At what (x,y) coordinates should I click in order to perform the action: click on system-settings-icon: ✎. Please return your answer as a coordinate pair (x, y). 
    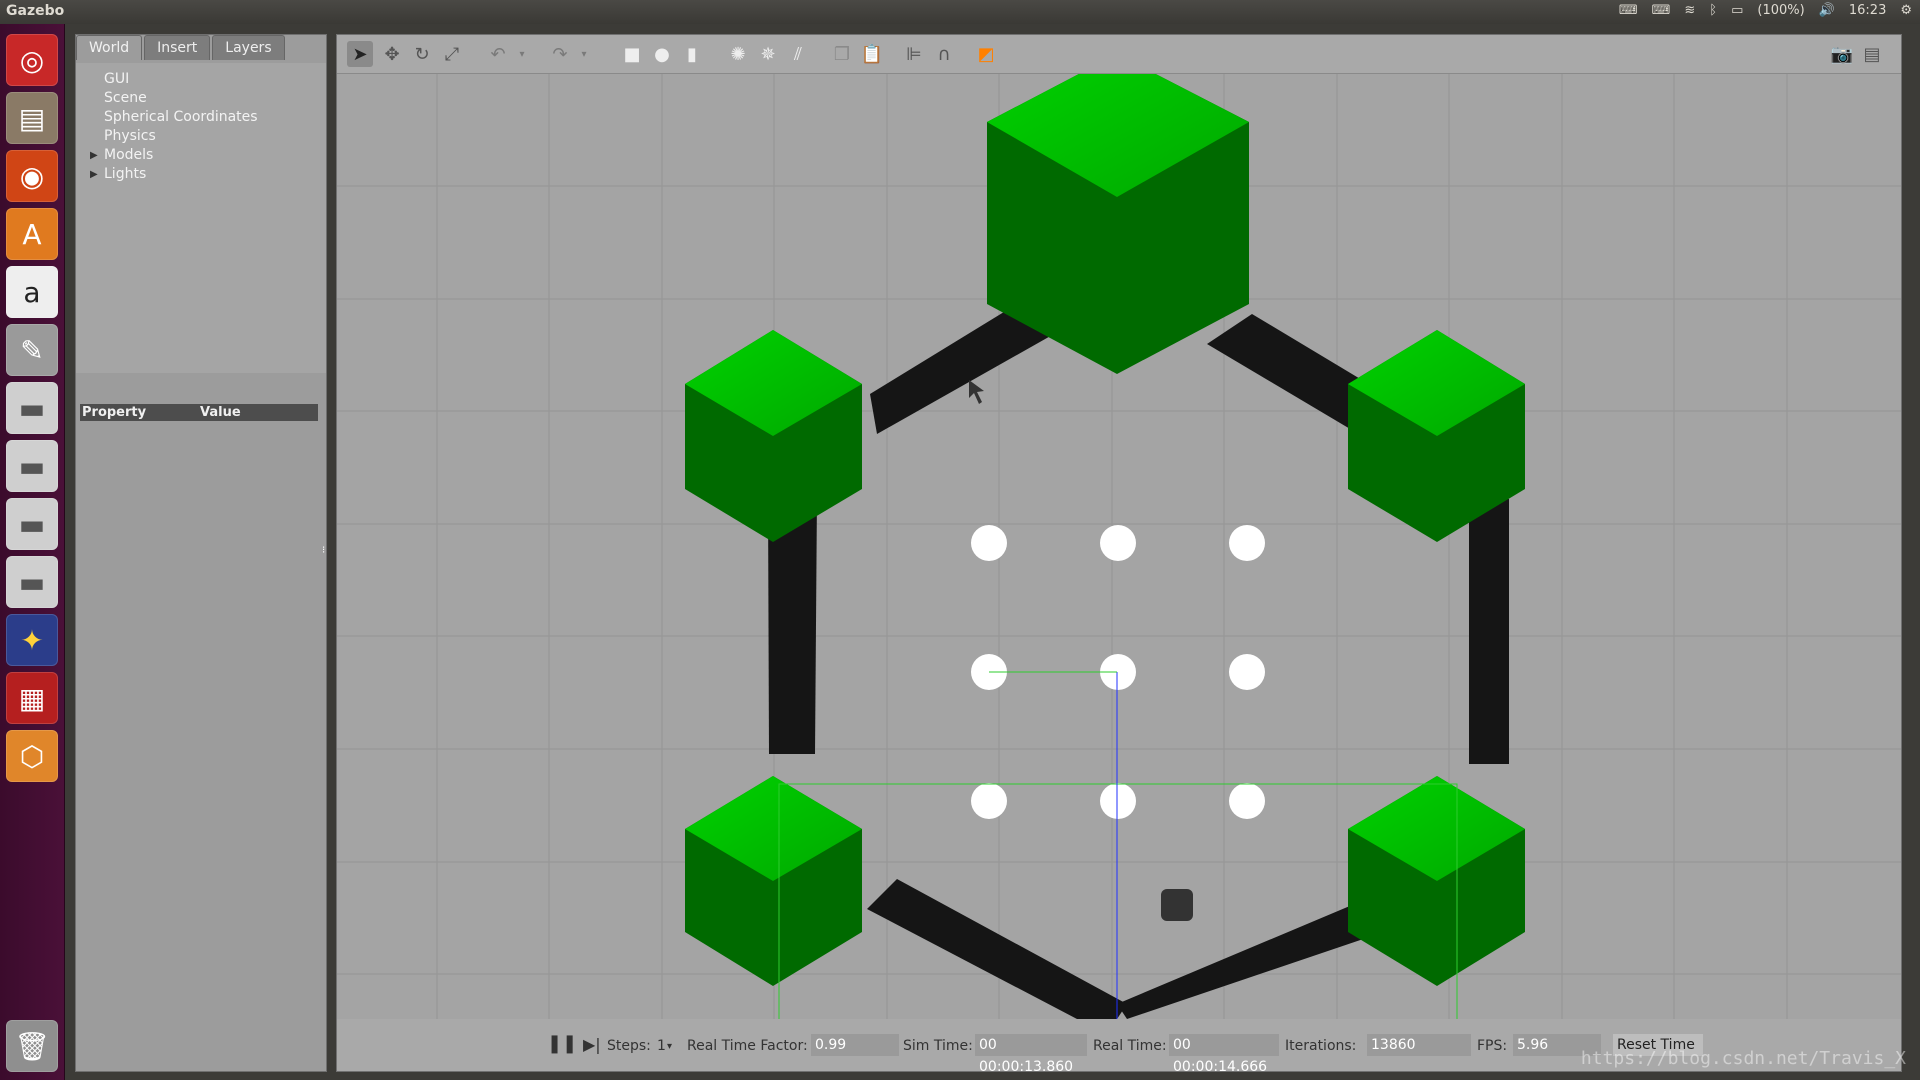
    Looking at the image, I should click on (32, 350).